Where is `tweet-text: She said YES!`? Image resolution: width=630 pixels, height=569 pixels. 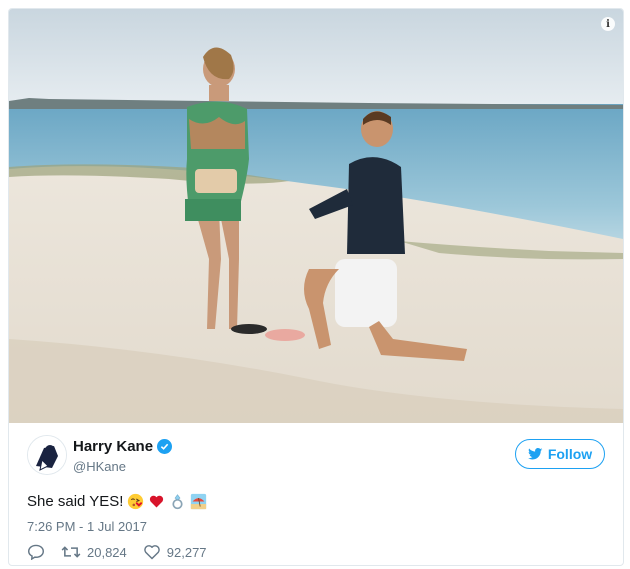 tweet-text: She said YES! is located at coordinates (117, 501).